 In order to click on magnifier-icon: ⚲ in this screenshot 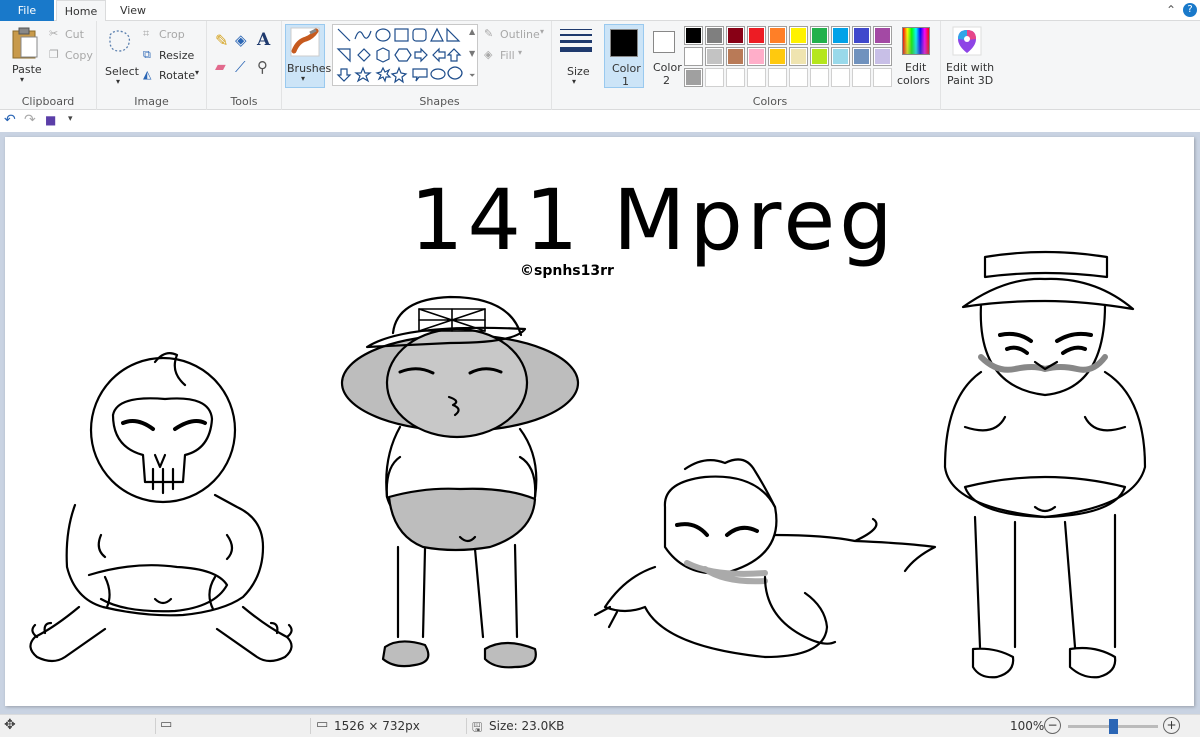, I will do `click(262, 67)`.